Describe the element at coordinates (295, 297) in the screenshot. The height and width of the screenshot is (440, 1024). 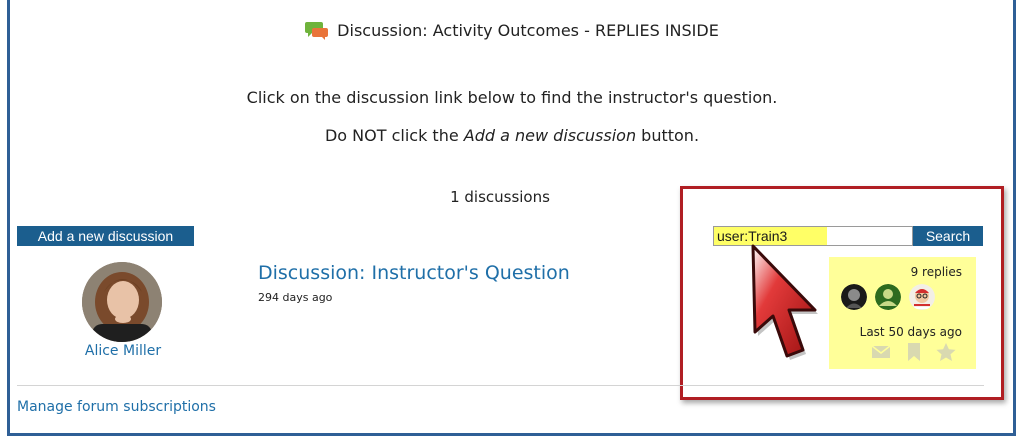
I see `discussion-timestamp: 294 days ago` at that location.